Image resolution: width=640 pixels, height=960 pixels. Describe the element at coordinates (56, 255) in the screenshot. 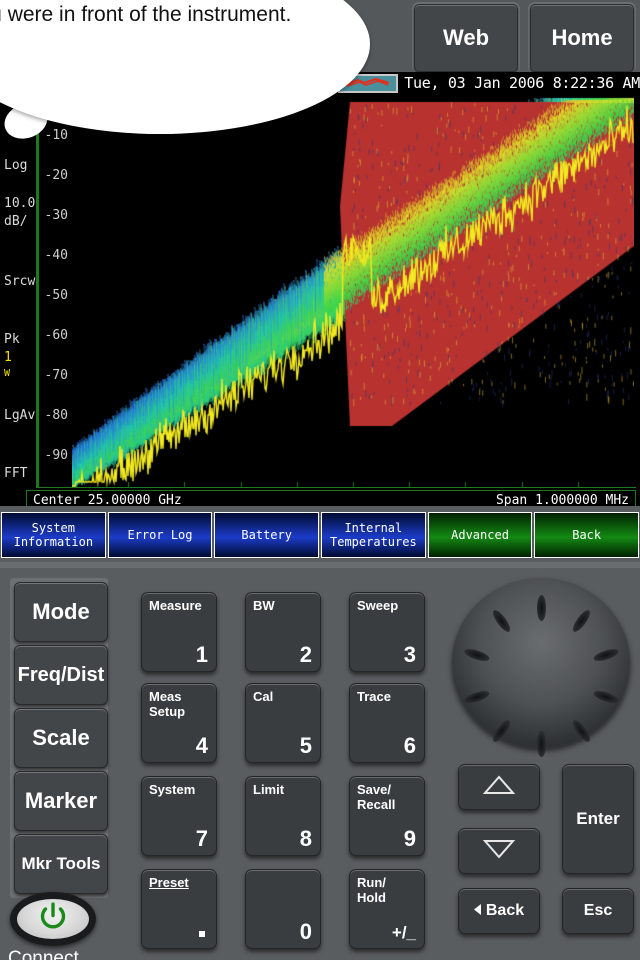

I see `y-tick--40: -40` at that location.